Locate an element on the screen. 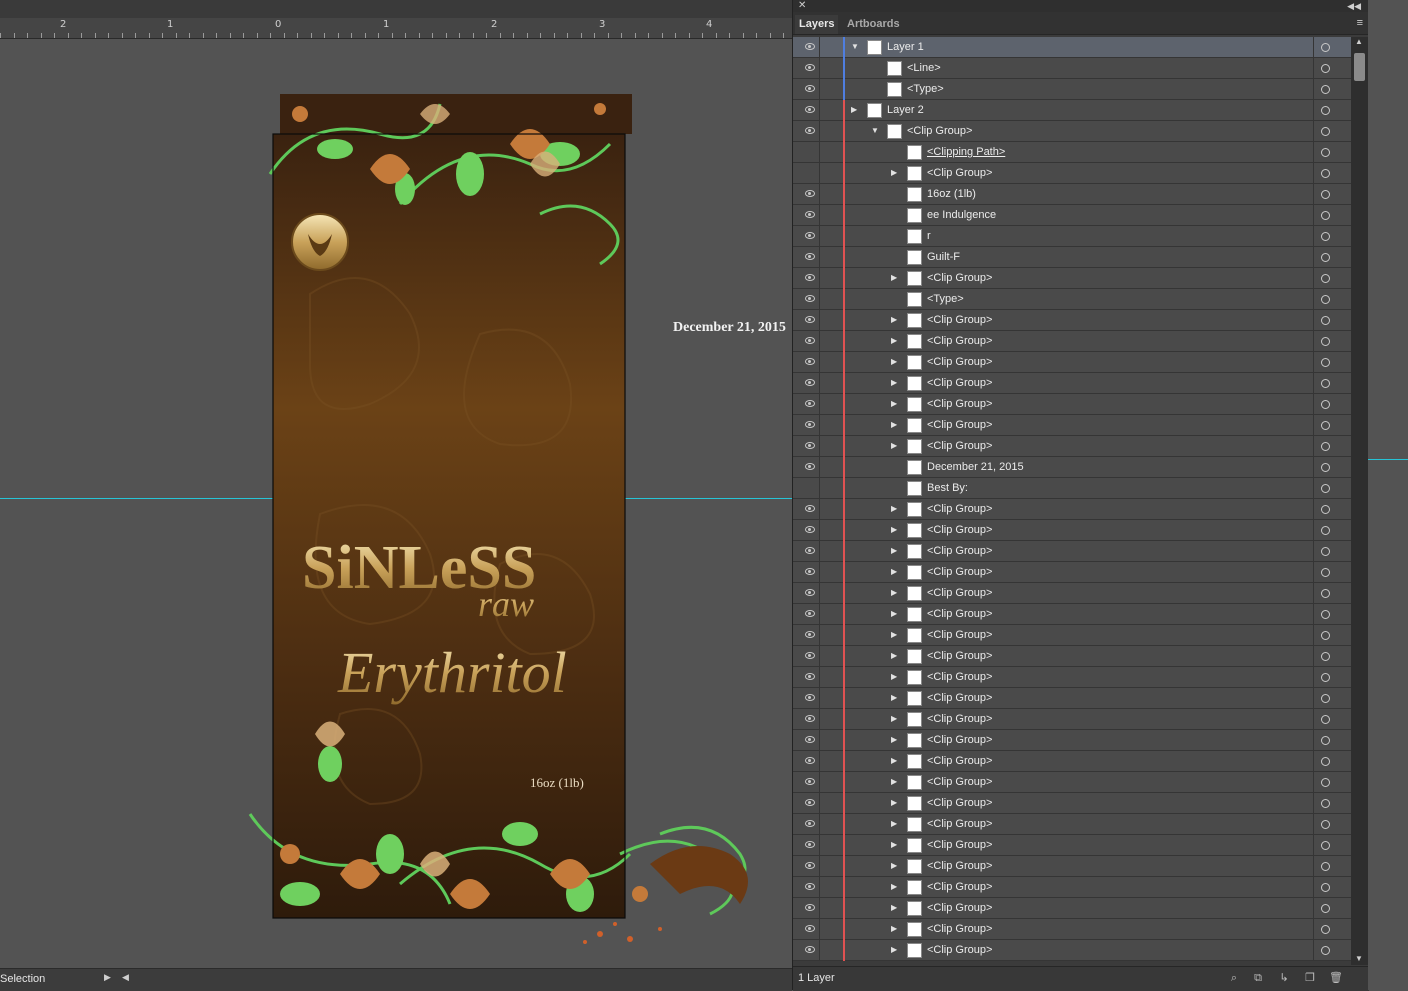 This screenshot has width=1408, height=991. tab-layers: Layers is located at coordinates (817, 24).